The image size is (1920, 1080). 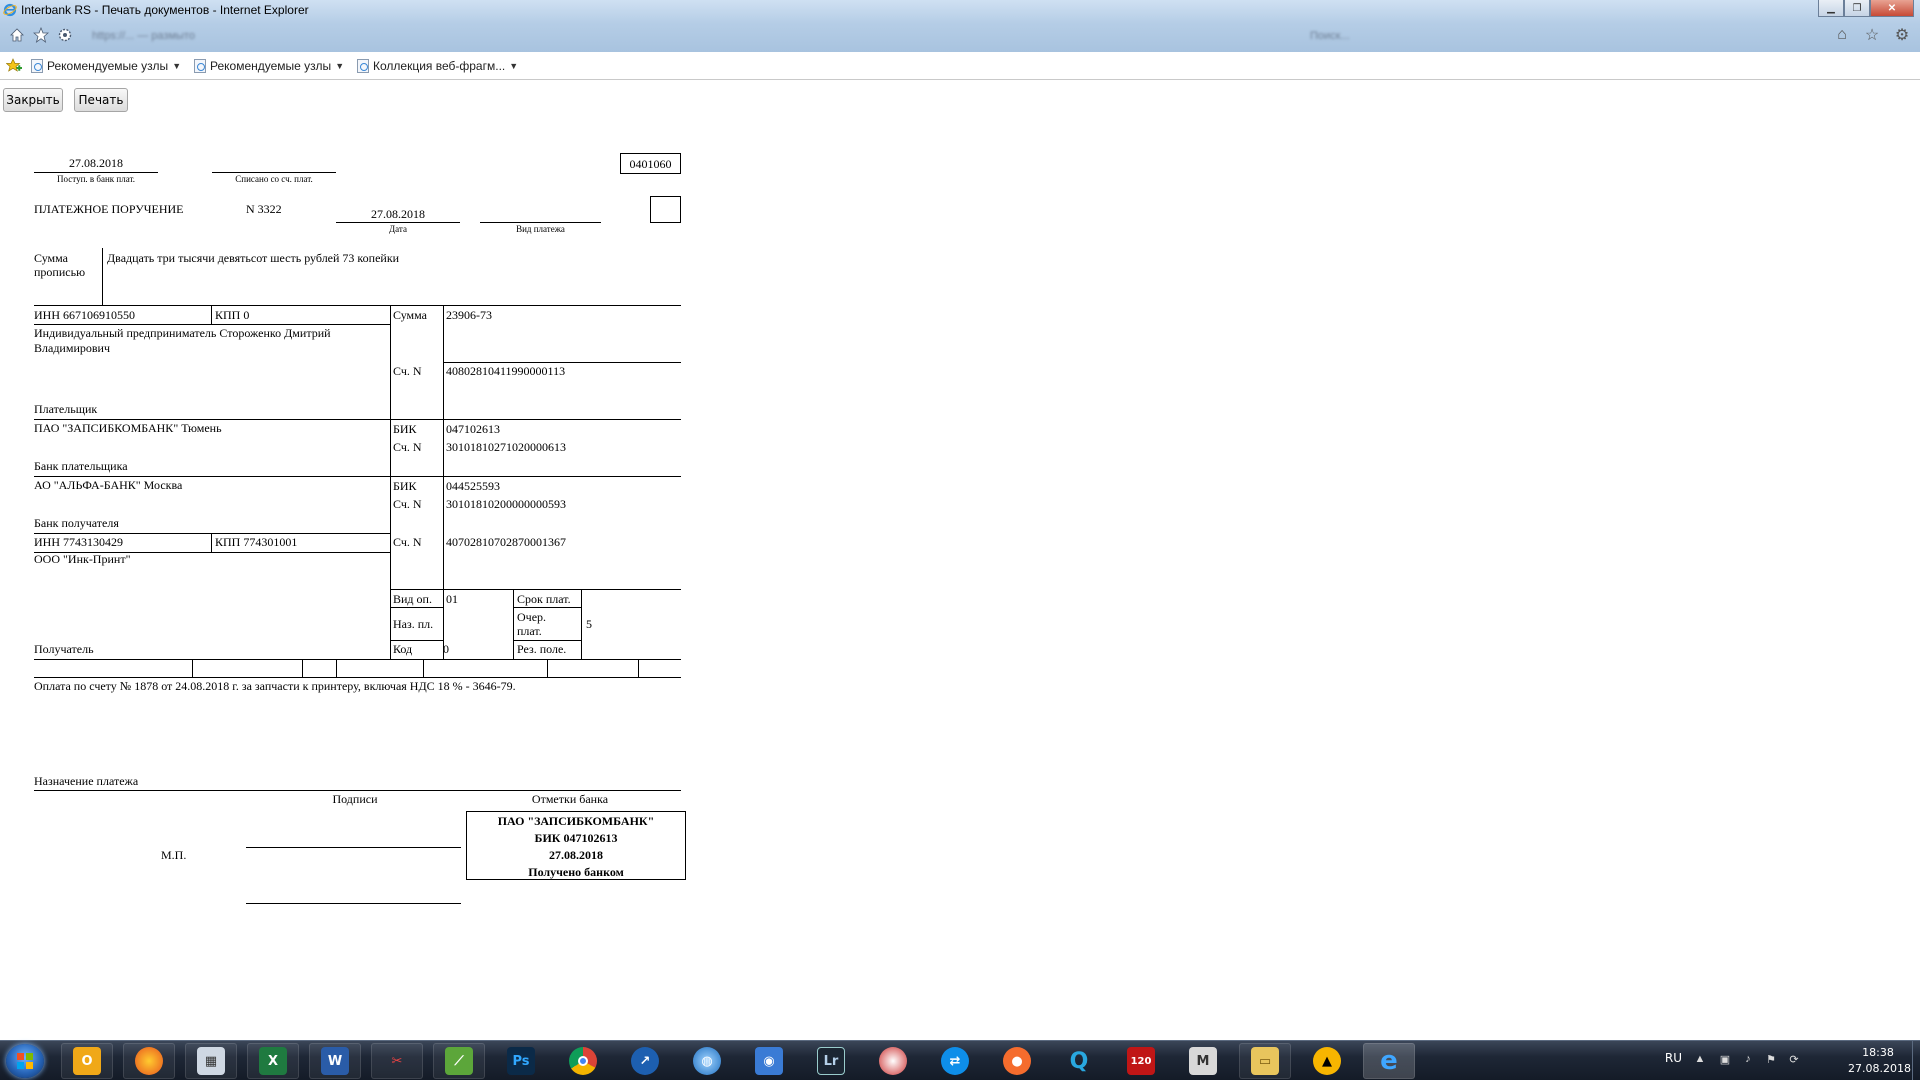 What do you see at coordinates (25, 1061) in the screenshot?
I see `start-button` at bounding box center [25, 1061].